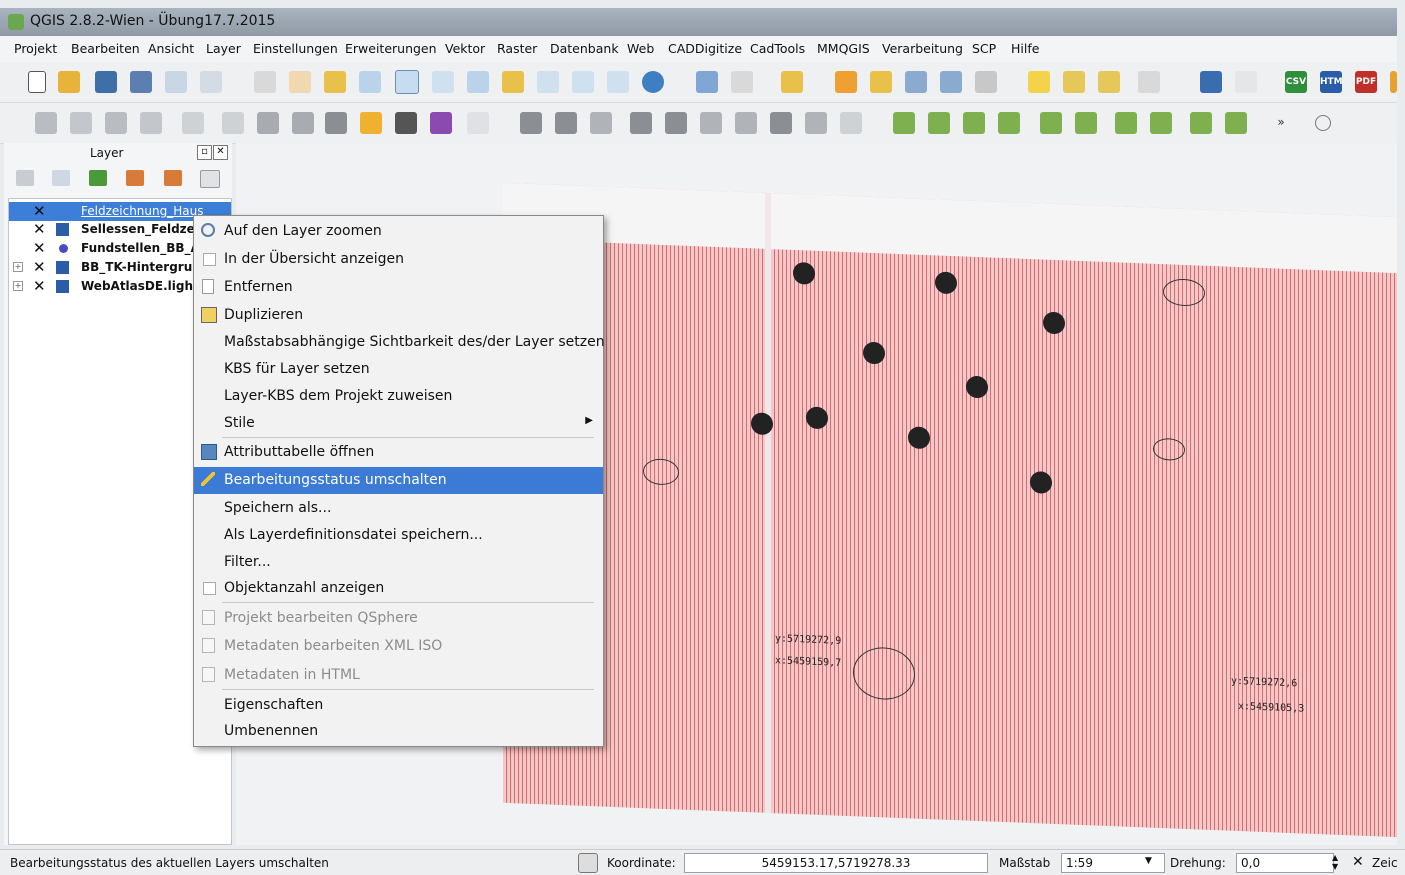  What do you see at coordinates (922, 48) in the screenshot?
I see `menu-verarbeitung: Verarbeitung` at bounding box center [922, 48].